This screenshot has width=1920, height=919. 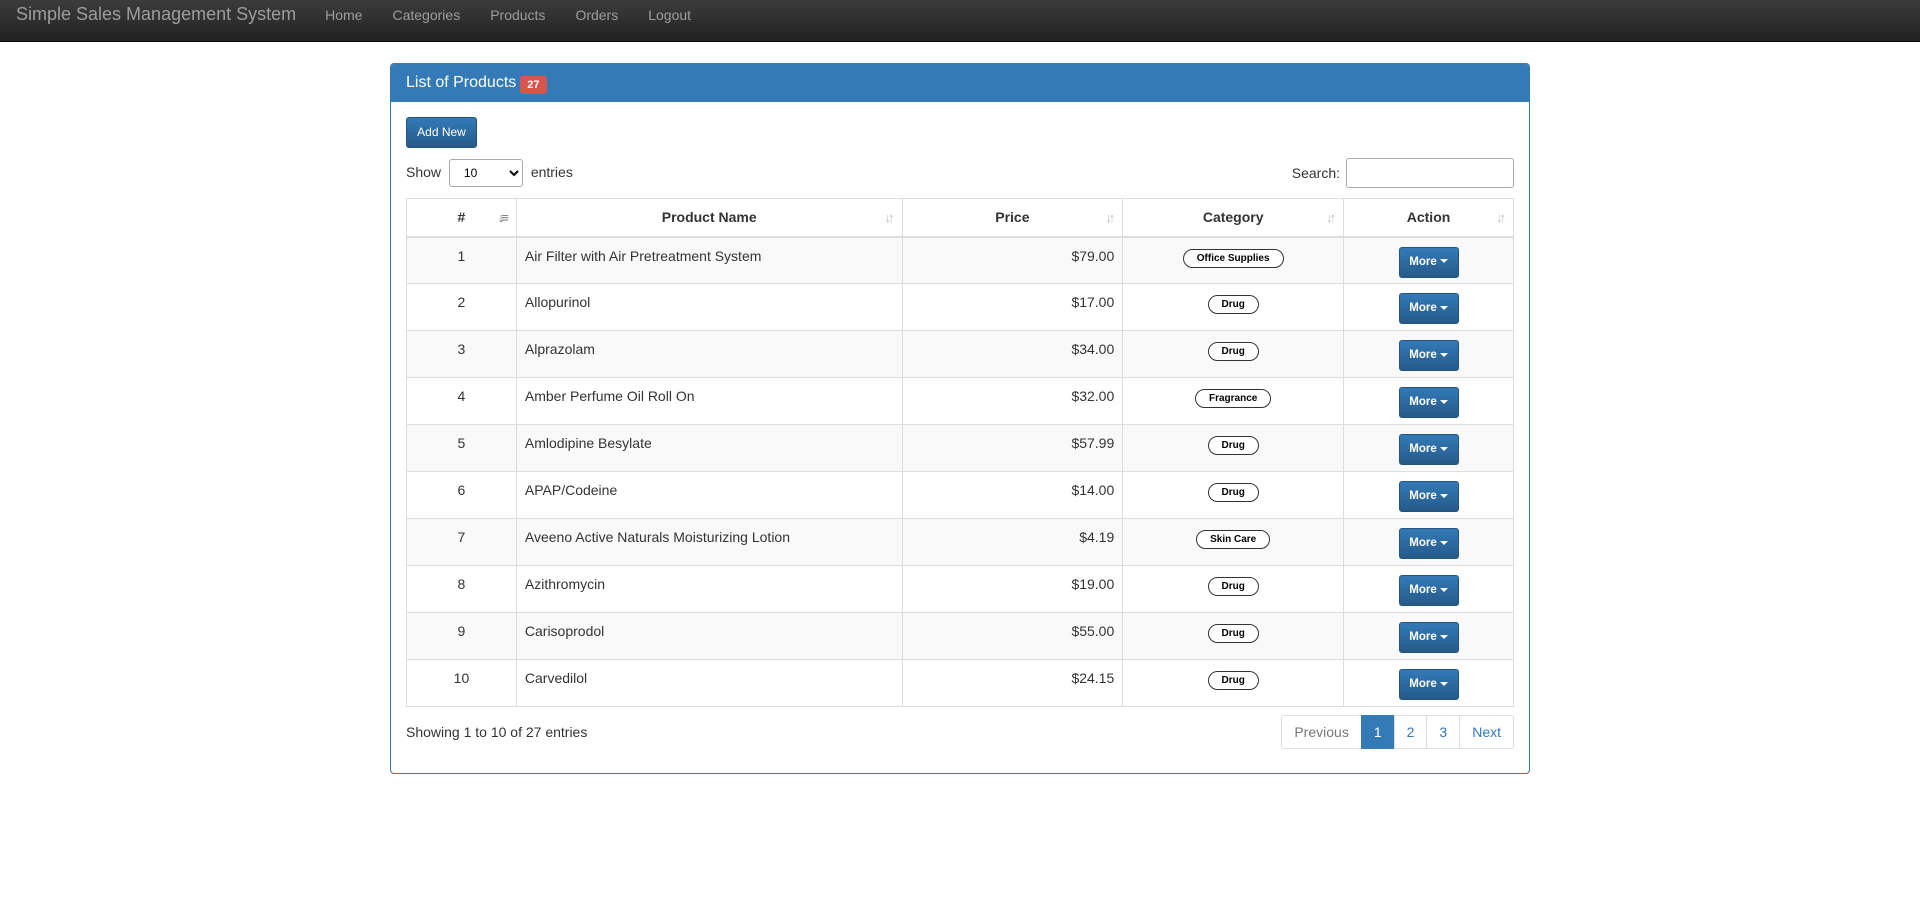 What do you see at coordinates (517, 18) in the screenshot?
I see `nav-products: Products` at bounding box center [517, 18].